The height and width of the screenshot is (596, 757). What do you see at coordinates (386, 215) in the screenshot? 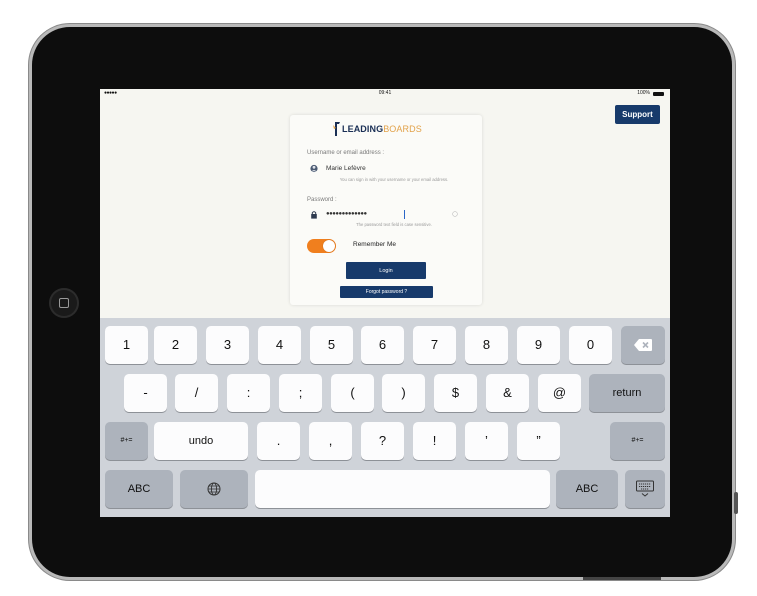
I see `password-field: ●●●●●●●●●●●●●` at bounding box center [386, 215].